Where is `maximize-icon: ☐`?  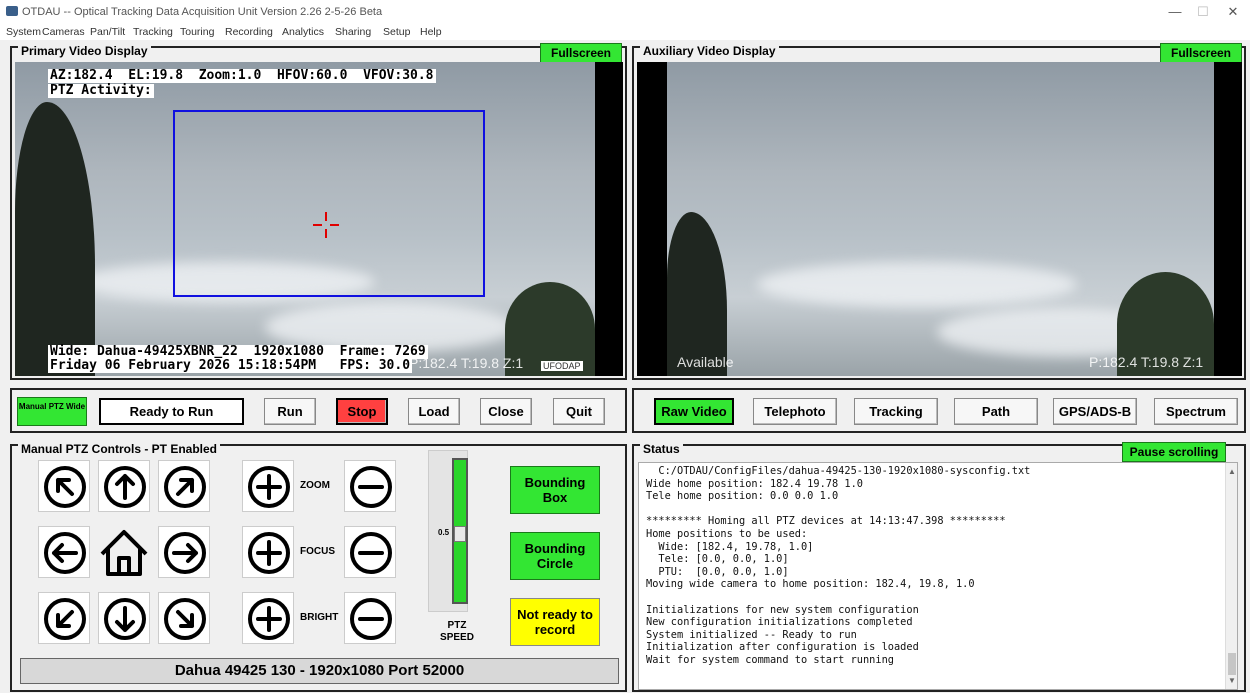
maximize-icon: ☐ is located at coordinates (1203, 12).